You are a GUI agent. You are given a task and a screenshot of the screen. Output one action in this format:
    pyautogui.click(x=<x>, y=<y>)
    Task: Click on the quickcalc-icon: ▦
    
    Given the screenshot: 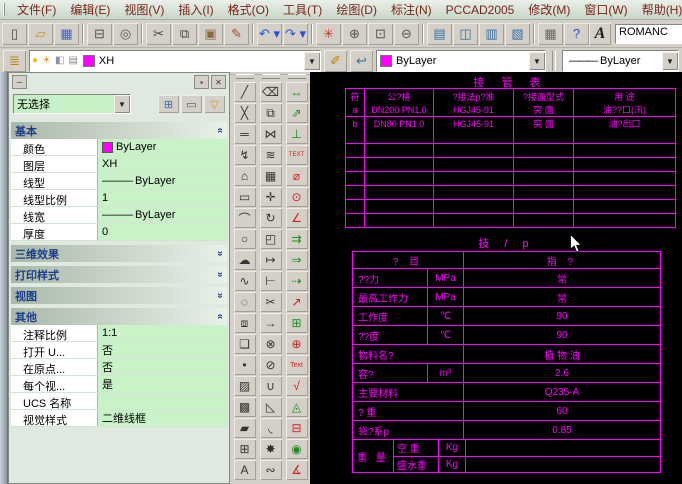 What is the action you would take?
    pyautogui.click(x=550, y=33)
    